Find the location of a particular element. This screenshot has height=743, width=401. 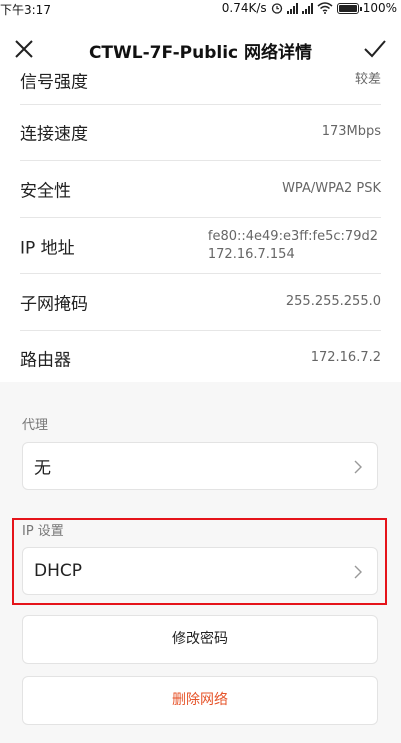

detail-label: 子网掩码 is located at coordinates (54, 304).